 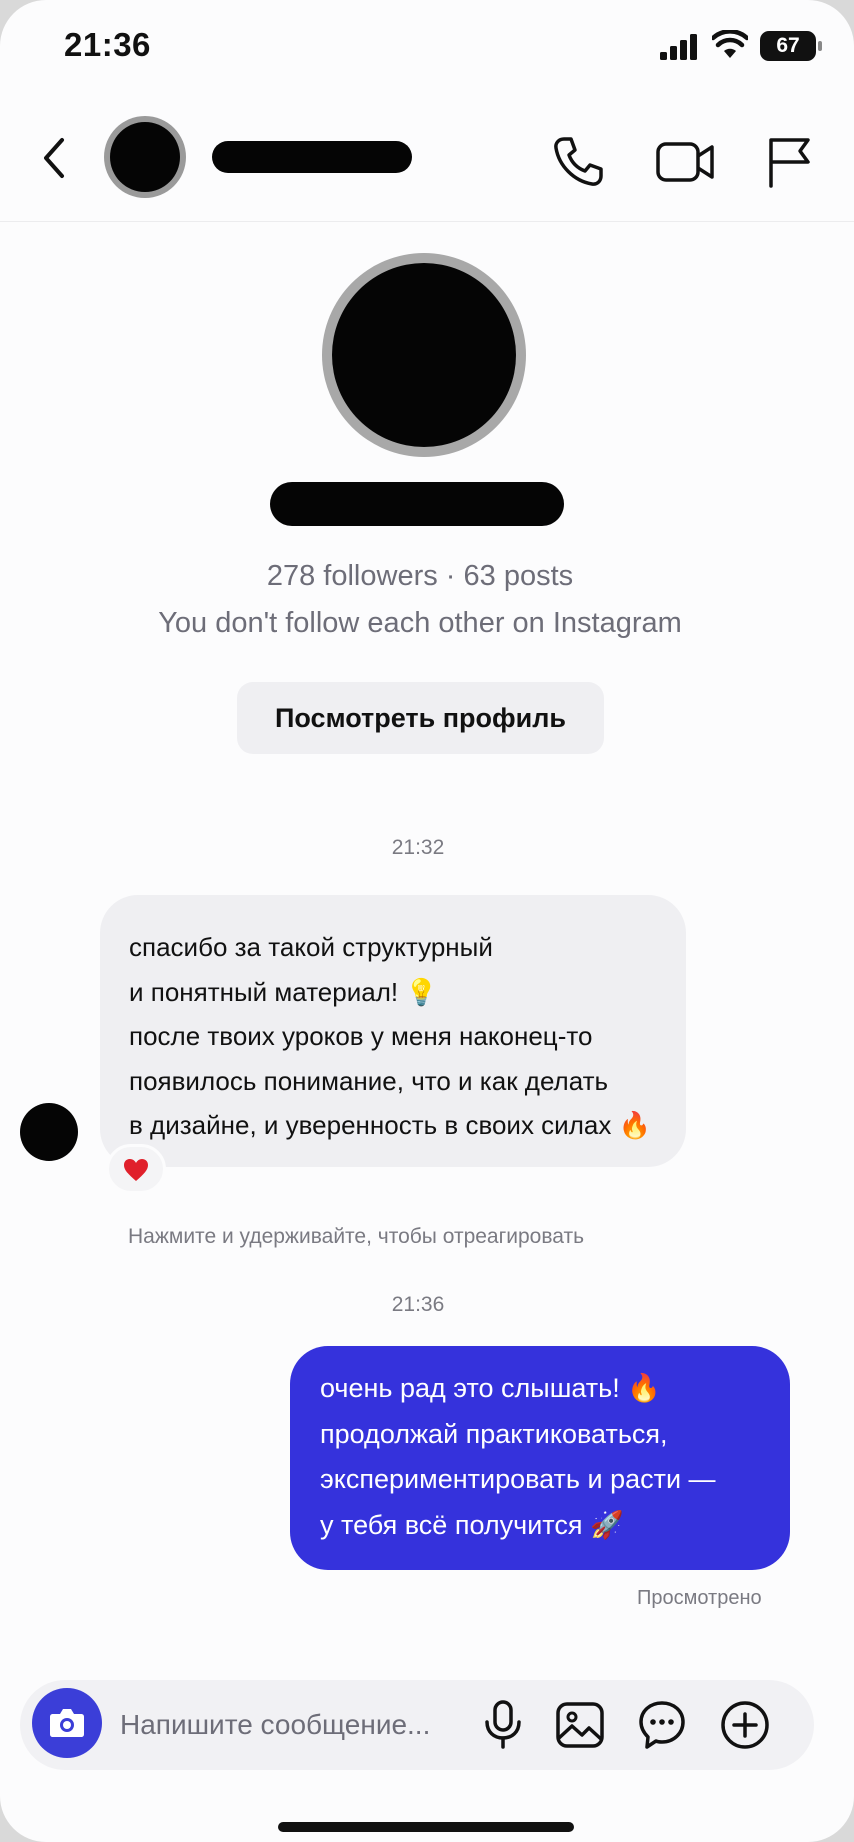 What do you see at coordinates (494, 1433) in the screenshot?
I see `message-line: продолжай практиковаться,` at bounding box center [494, 1433].